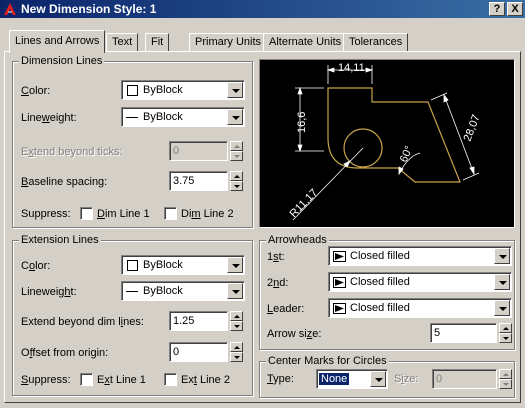  What do you see at coordinates (163, 265) in the screenshot?
I see `ext-color-value: ByBlock` at bounding box center [163, 265].